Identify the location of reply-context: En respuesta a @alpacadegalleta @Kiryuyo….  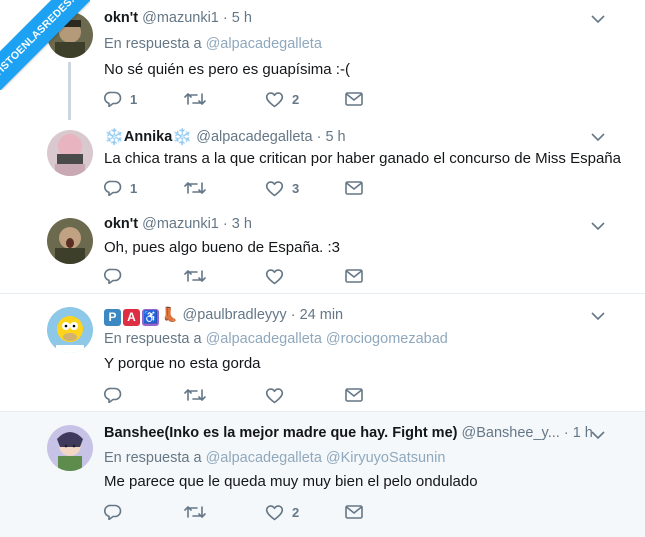
(274, 458).